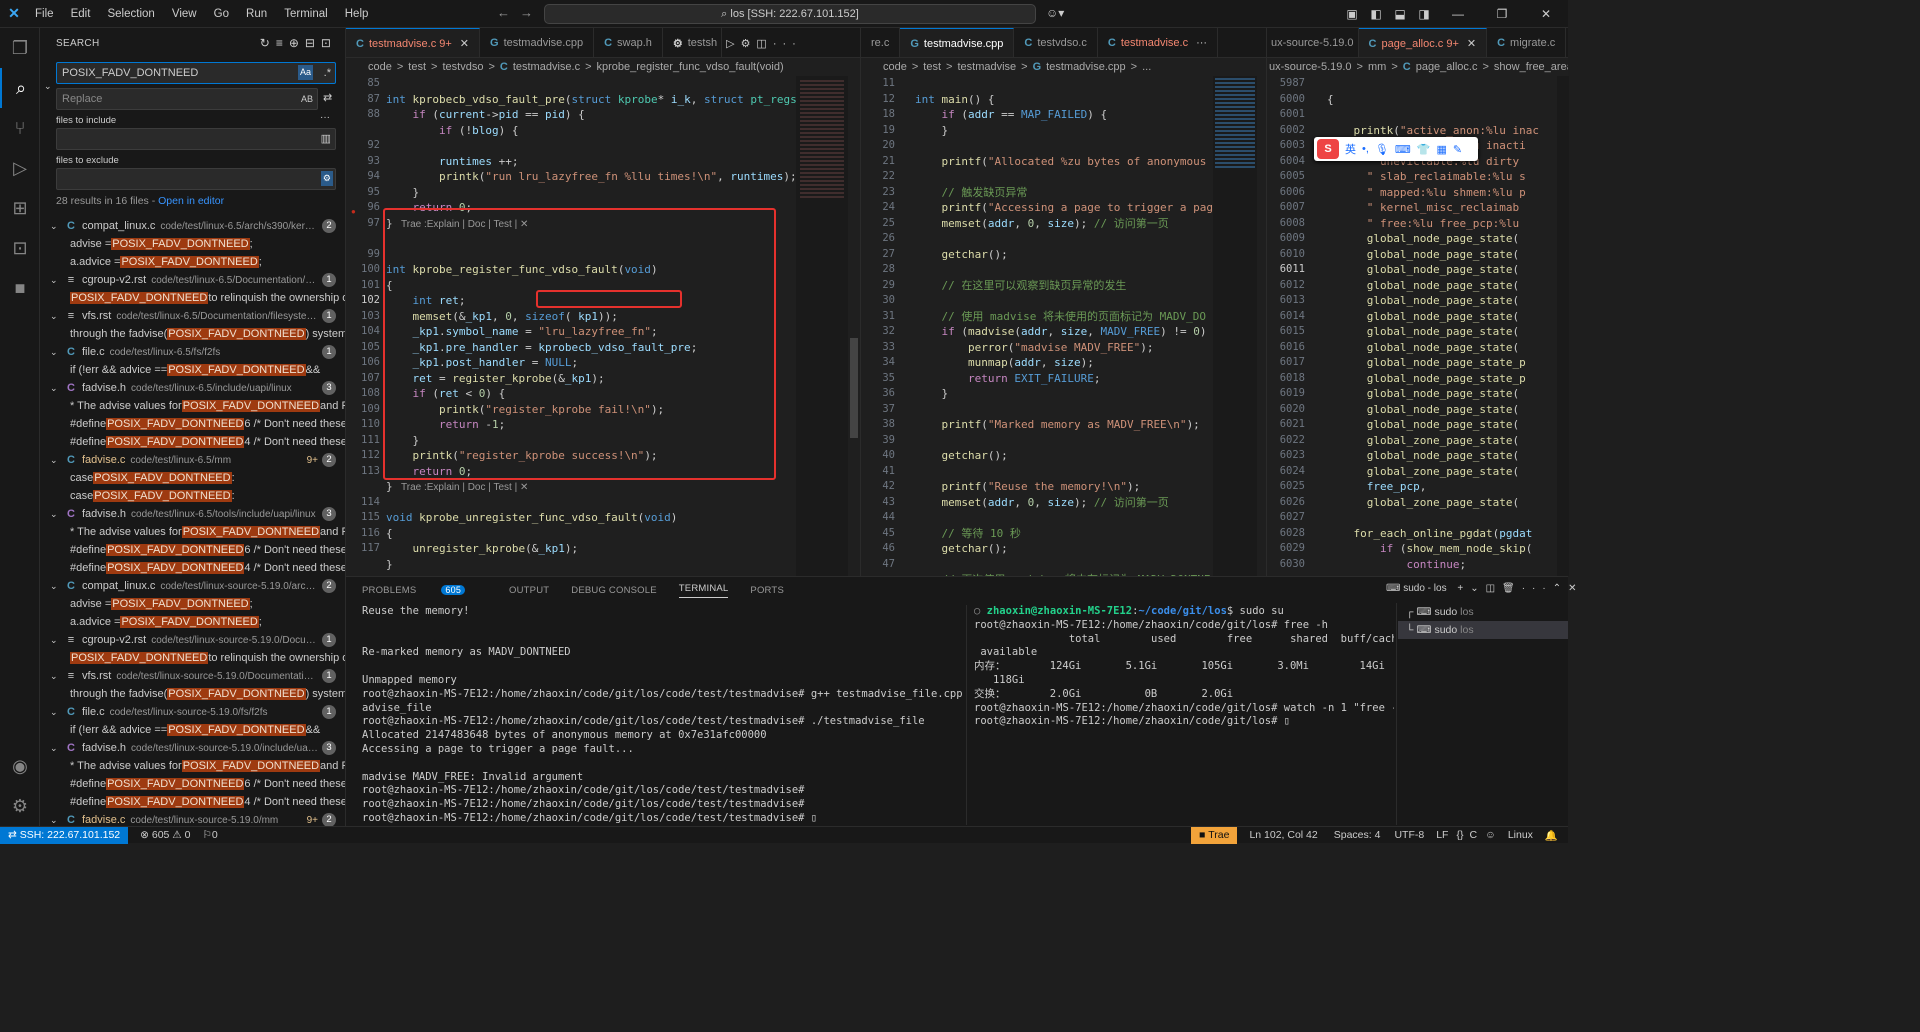 The height and width of the screenshot is (1032, 1920). I want to click on settings-gear-icon: ⚙, so click(20, 806).